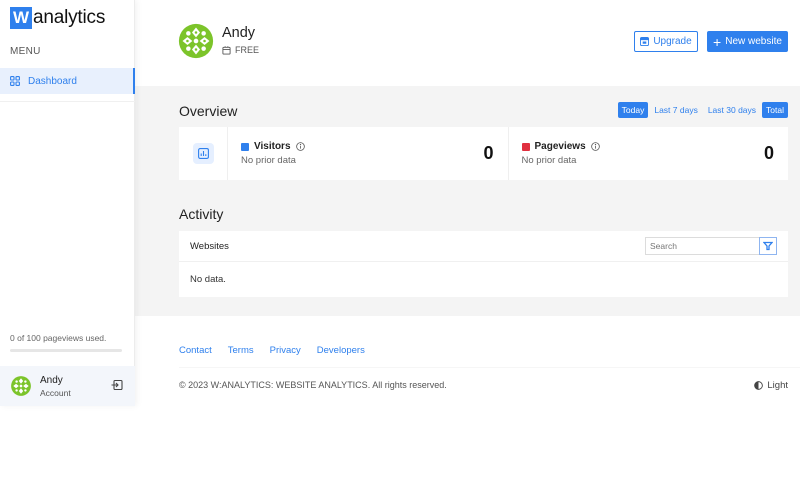 The image size is (800, 500). I want to click on stat-label: Visitors, so click(272, 146).